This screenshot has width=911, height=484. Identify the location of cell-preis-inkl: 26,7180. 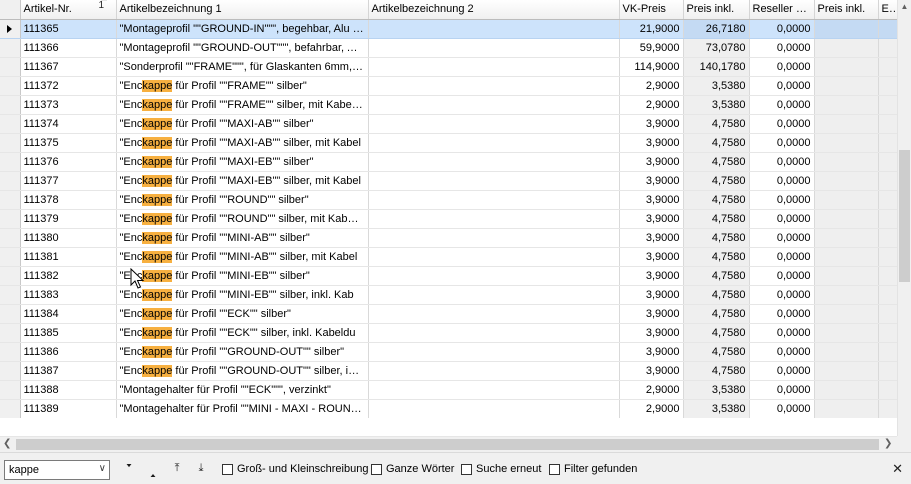
(716, 29).